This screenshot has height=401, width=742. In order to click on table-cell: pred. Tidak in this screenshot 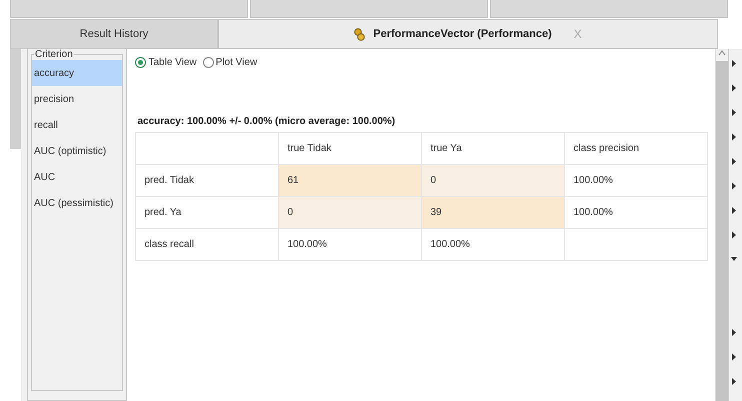, I will do `click(207, 180)`.